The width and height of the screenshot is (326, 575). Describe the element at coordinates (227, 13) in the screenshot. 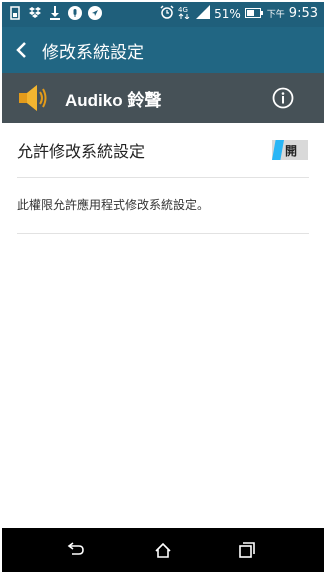

I see `battery-percent: 51%` at that location.